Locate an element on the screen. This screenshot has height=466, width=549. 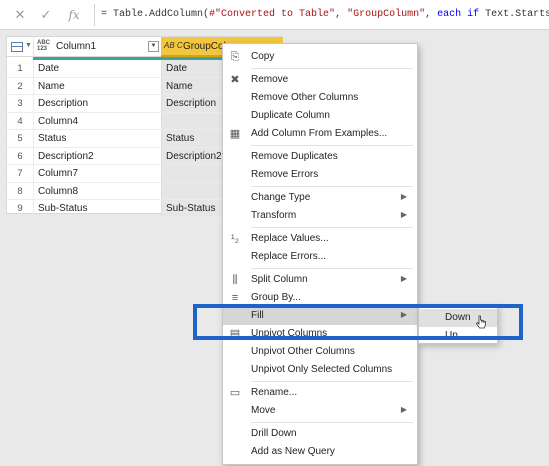
fill-submenu: Down Up is located at coordinates (458, 324).